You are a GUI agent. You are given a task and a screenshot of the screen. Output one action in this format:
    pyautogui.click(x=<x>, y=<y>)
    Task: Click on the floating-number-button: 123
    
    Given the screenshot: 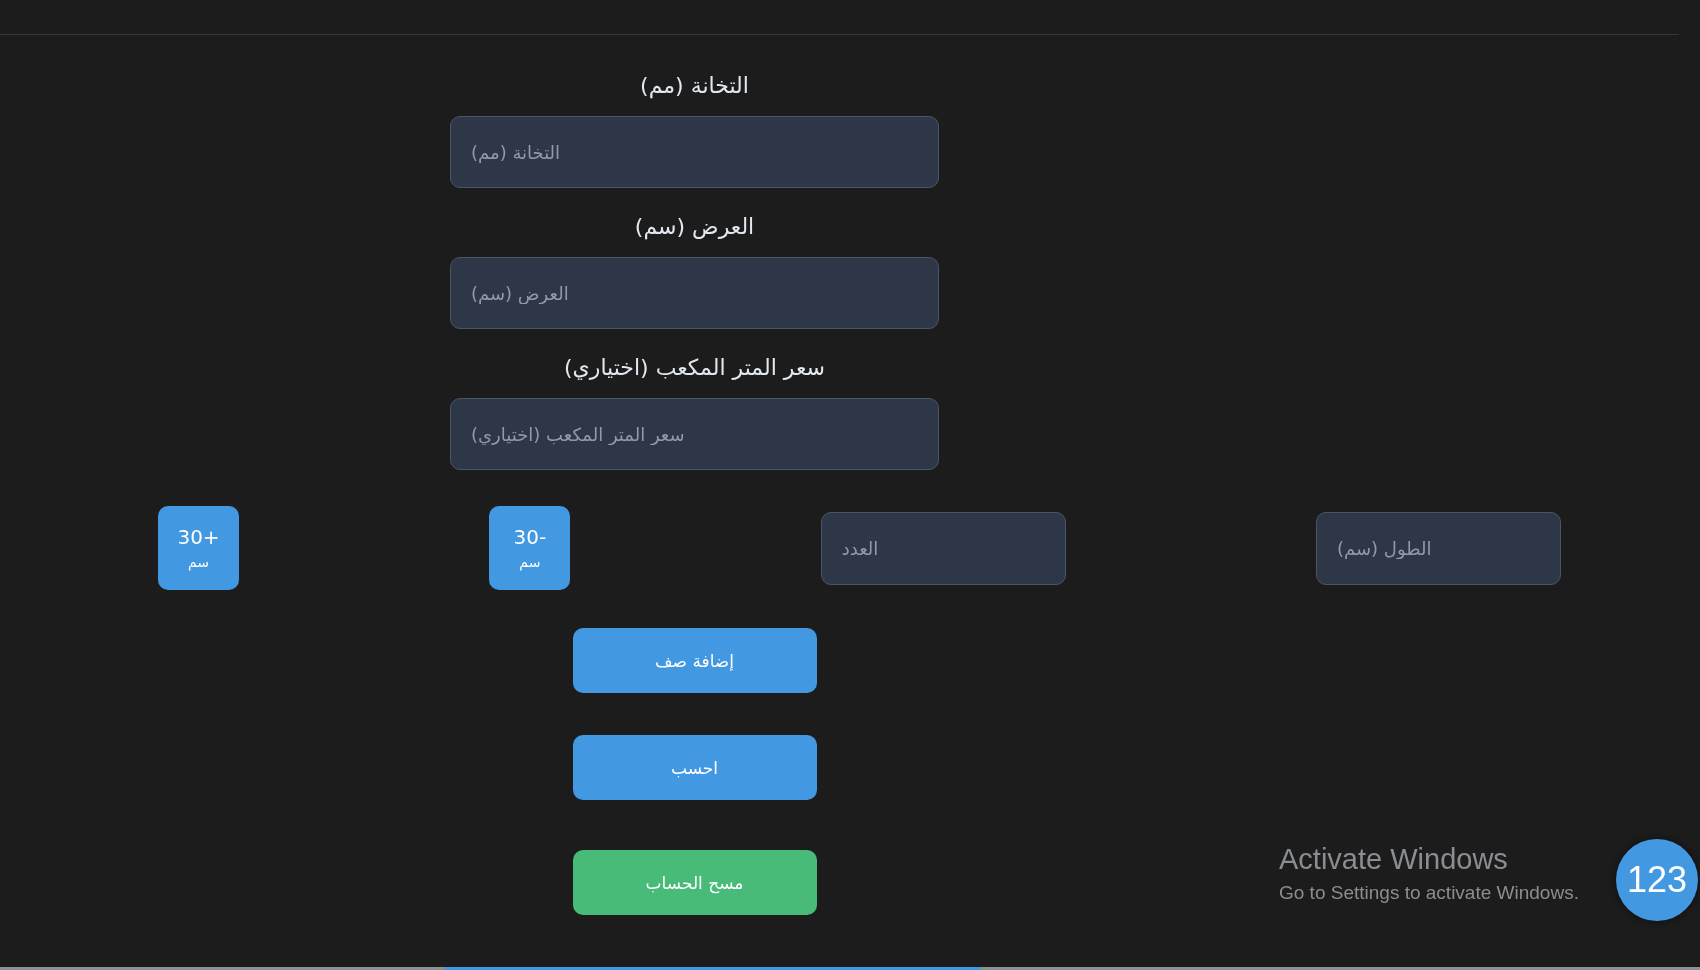 What is the action you would take?
    pyautogui.click(x=1657, y=880)
    